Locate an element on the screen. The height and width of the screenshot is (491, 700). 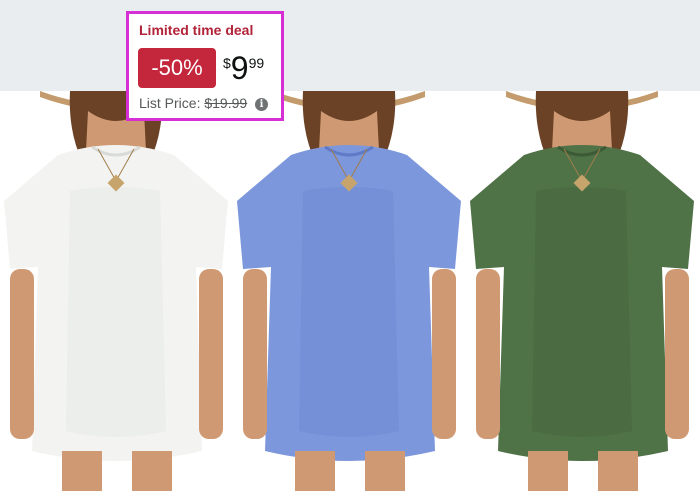
current-price: $999 is located at coordinates (243, 68).